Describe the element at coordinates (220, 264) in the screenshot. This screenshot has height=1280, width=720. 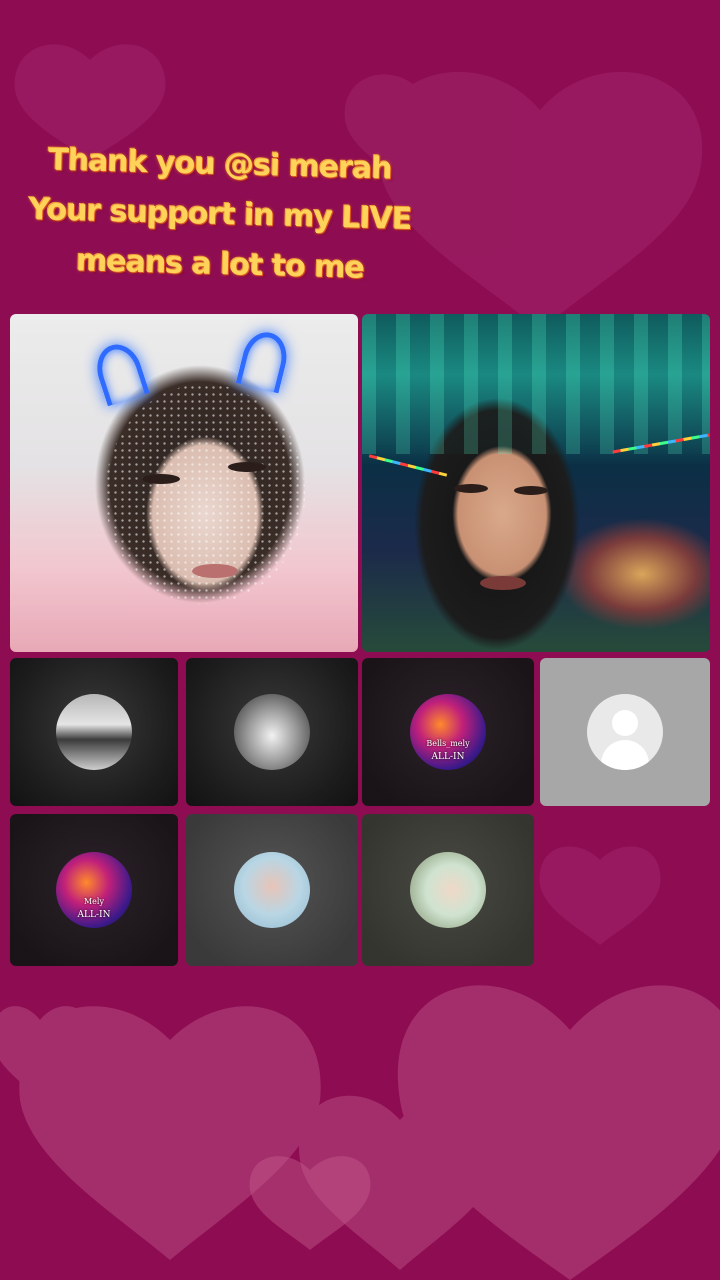
I see `banner-line-3: means a lot to me` at that location.